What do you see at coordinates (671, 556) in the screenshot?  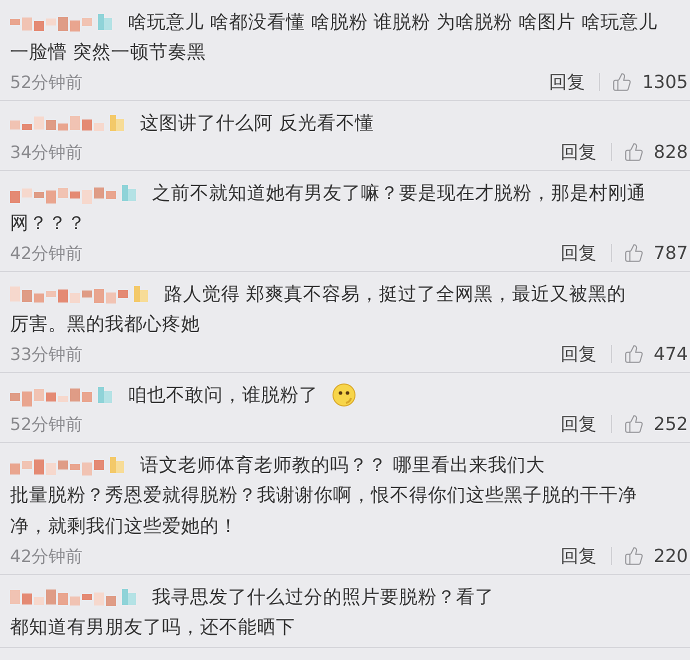 I see `like-count: 220` at bounding box center [671, 556].